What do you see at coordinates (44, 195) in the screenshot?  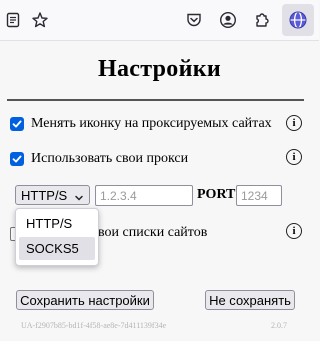 I see `protocol-select-value: HTTP/S` at bounding box center [44, 195].